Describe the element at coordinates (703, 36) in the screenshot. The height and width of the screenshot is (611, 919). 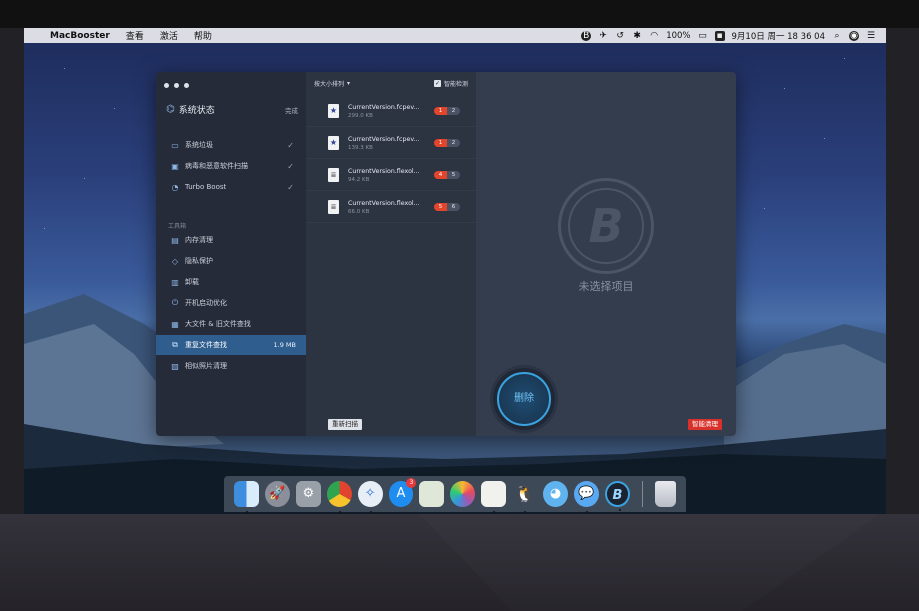
I see `battery-icon: ▭` at that location.